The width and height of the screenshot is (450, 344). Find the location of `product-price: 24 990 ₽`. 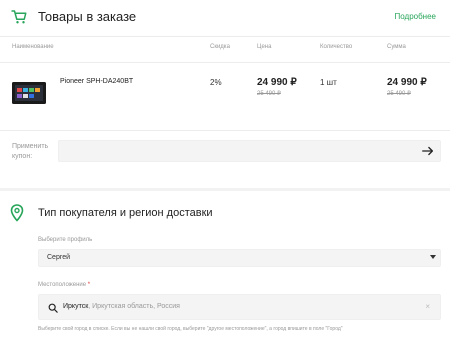

product-price: 24 990 ₽ is located at coordinates (277, 82).